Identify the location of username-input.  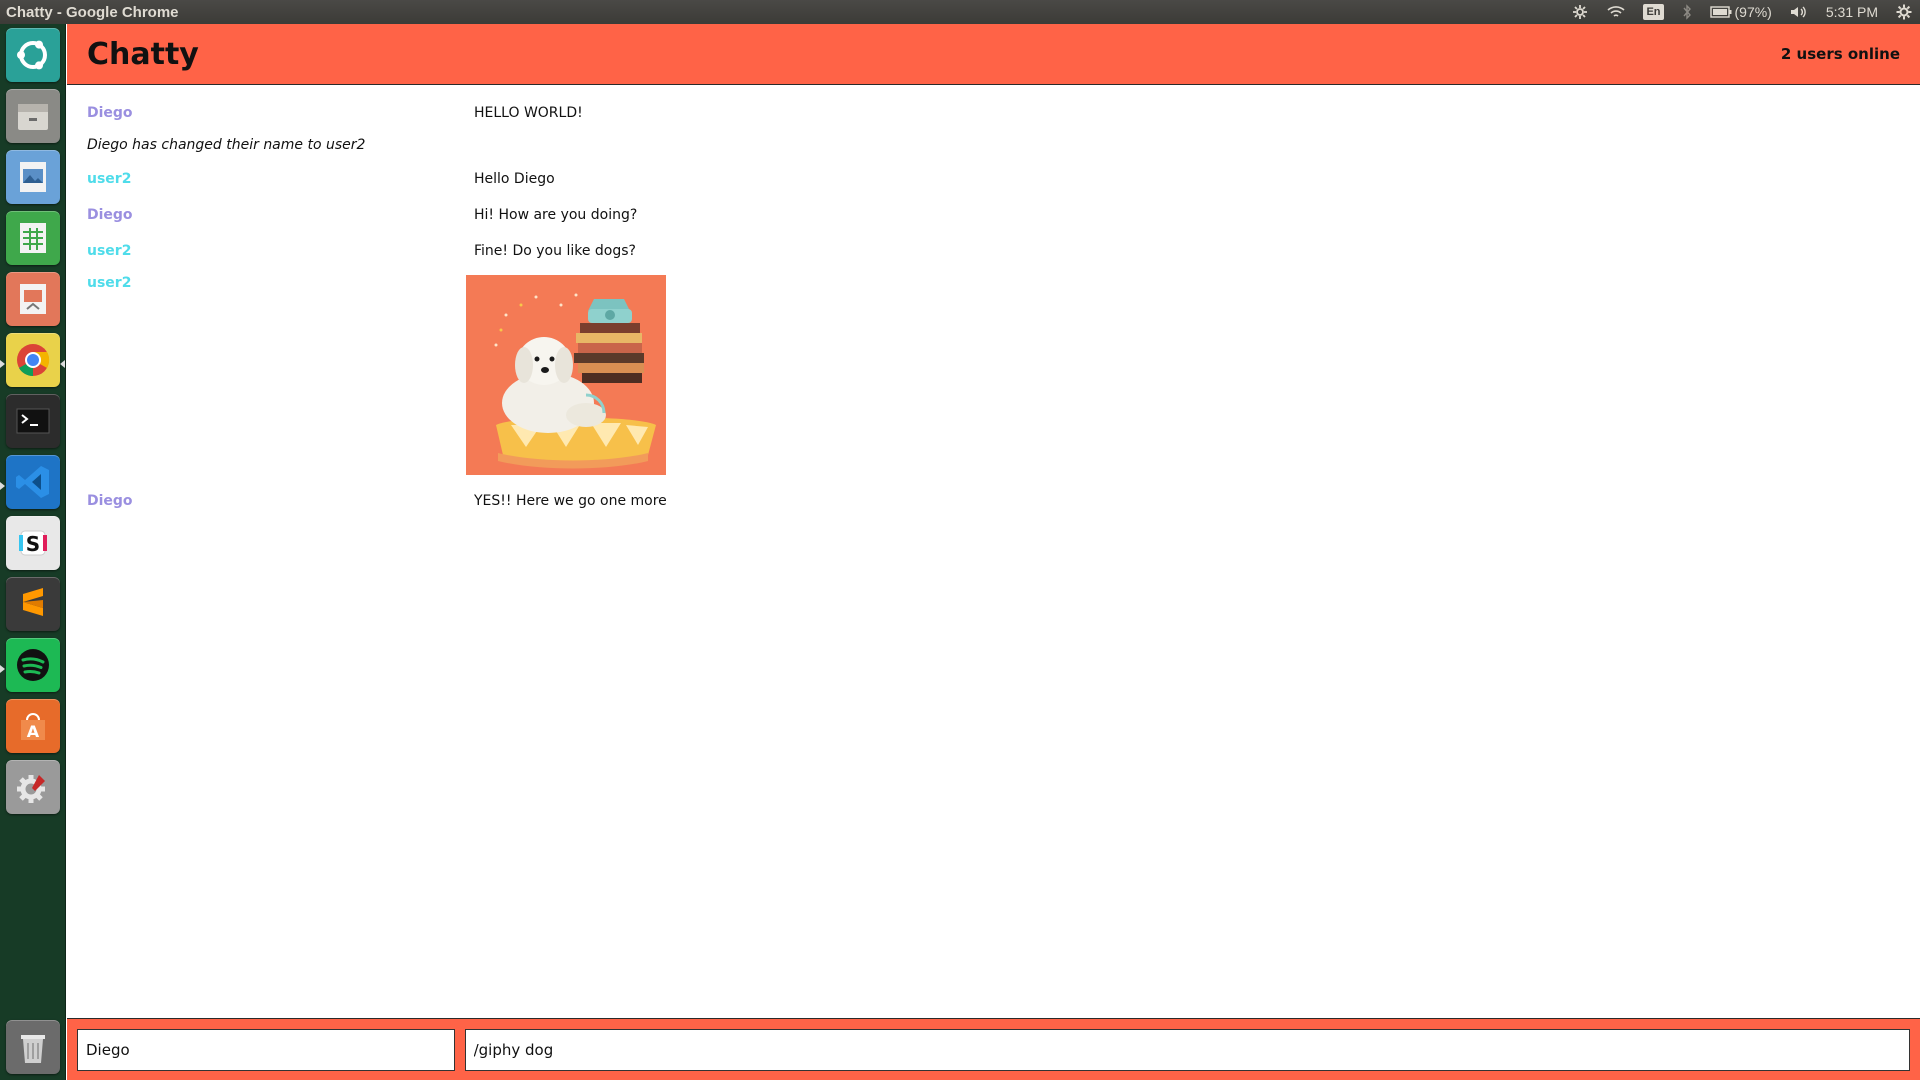
(266, 1049).